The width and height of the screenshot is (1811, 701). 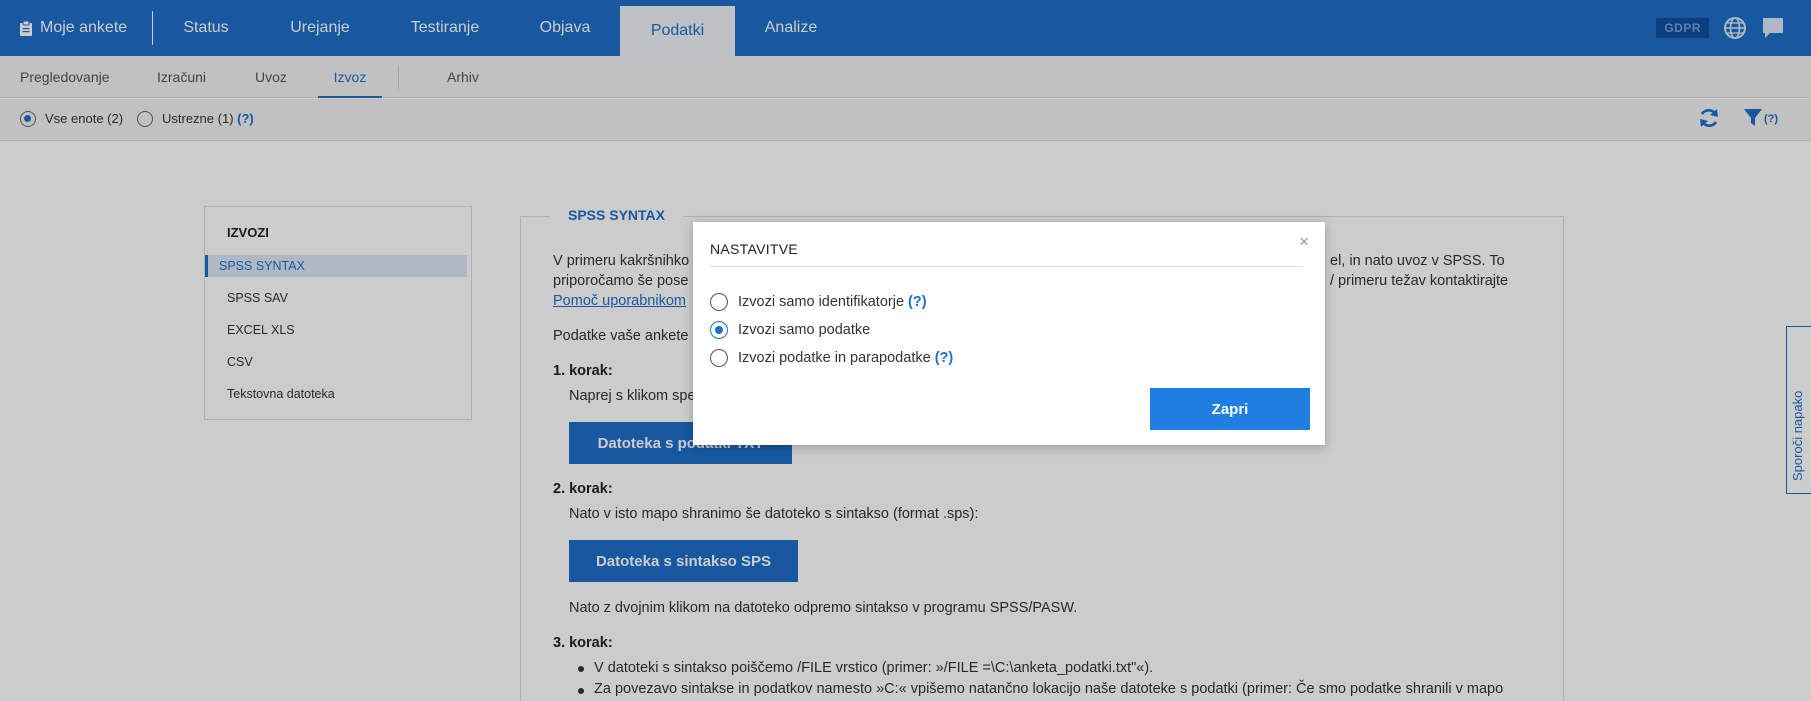 I want to click on identifiers-help-link: (?), so click(x=917, y=302).